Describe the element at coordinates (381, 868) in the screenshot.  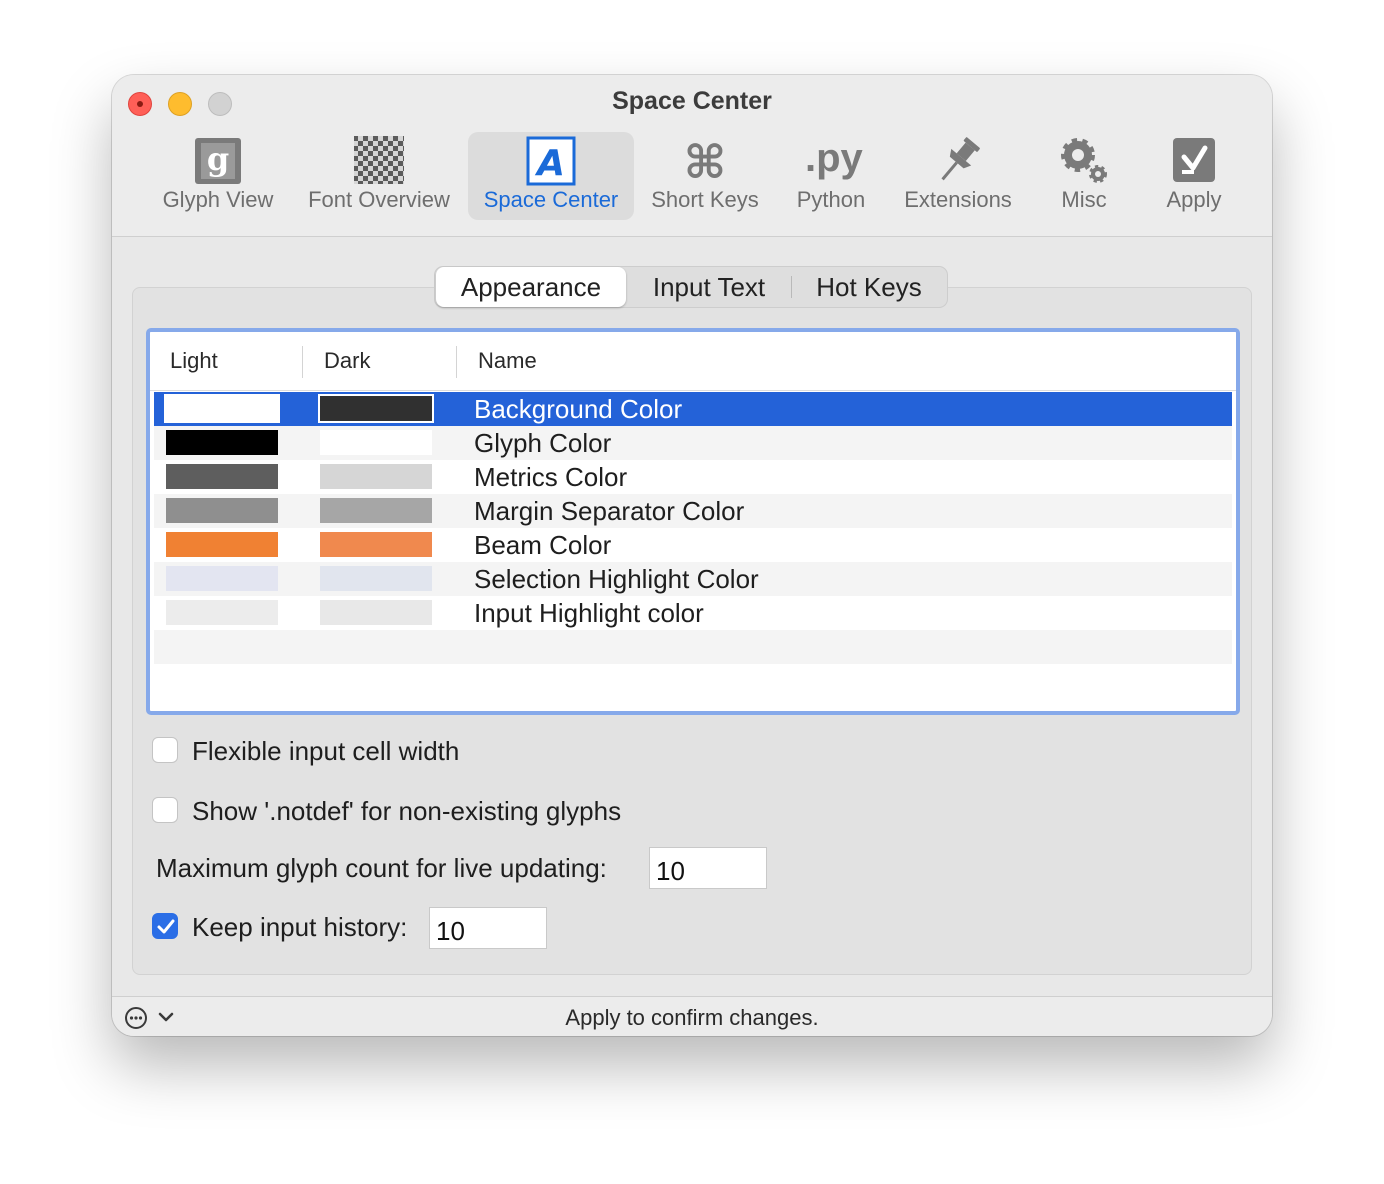
I see `max-glyph-count-label: Maximum glyph count for live updating:` at that location.